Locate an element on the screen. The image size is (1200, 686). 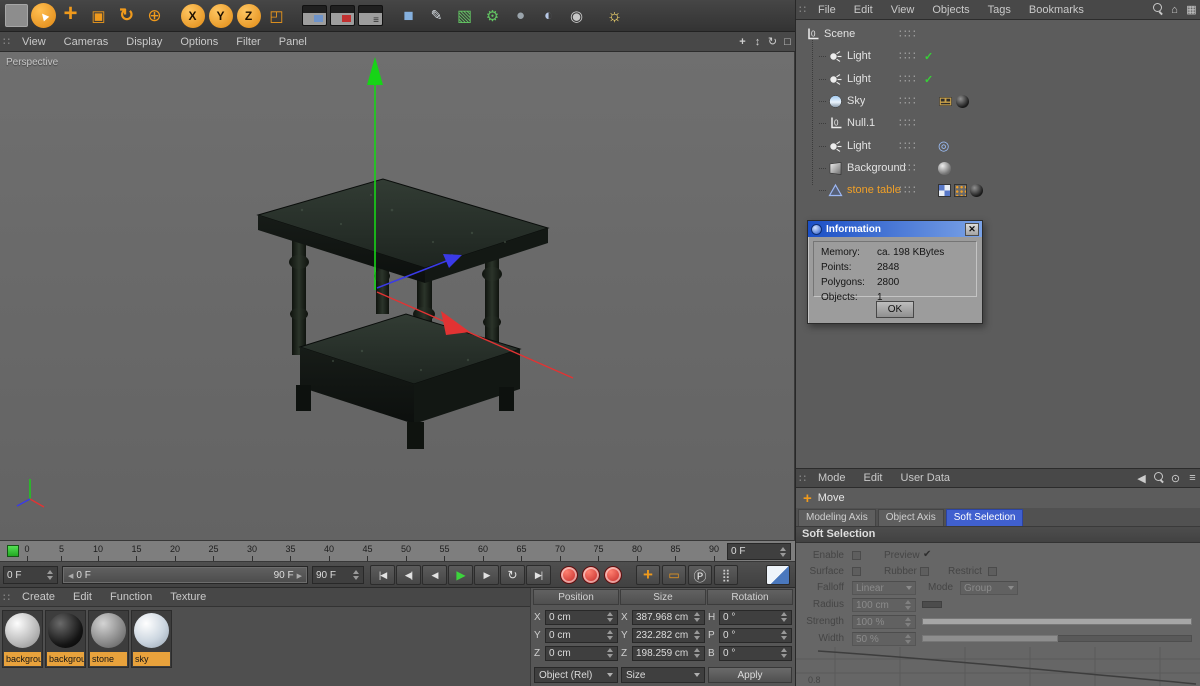
rotation-p-field: 0 ° is located at coordinates (755, 635).